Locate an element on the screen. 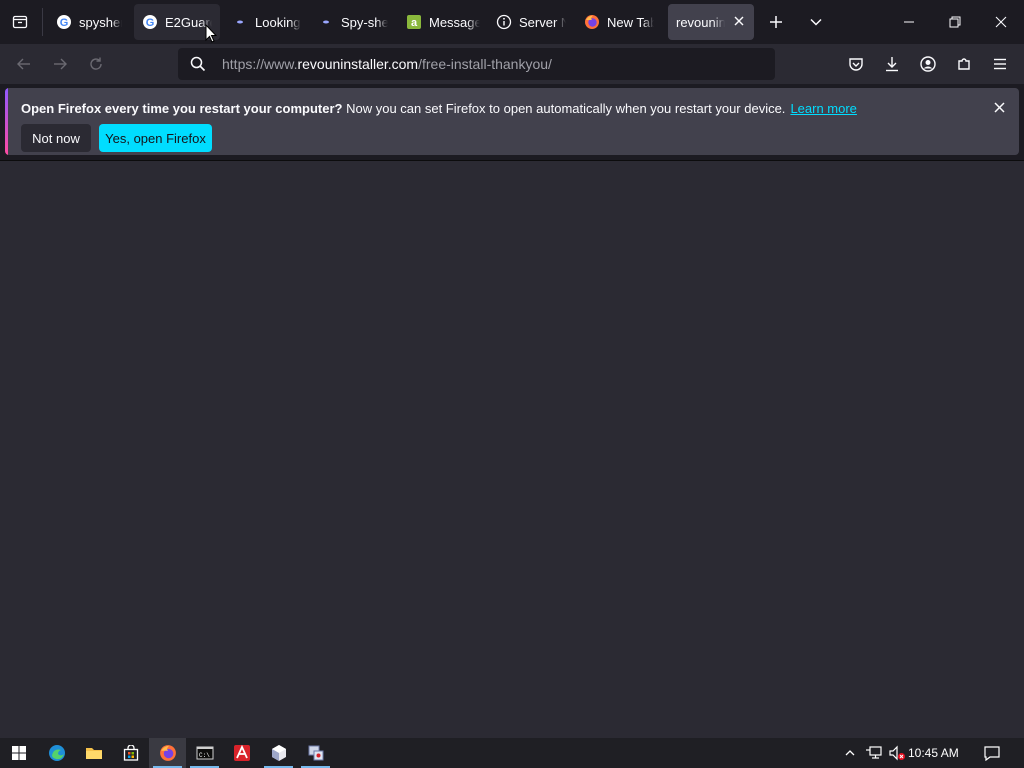 The image size is (1024, 768). network-app-icon is located at coordinates (315, 753).